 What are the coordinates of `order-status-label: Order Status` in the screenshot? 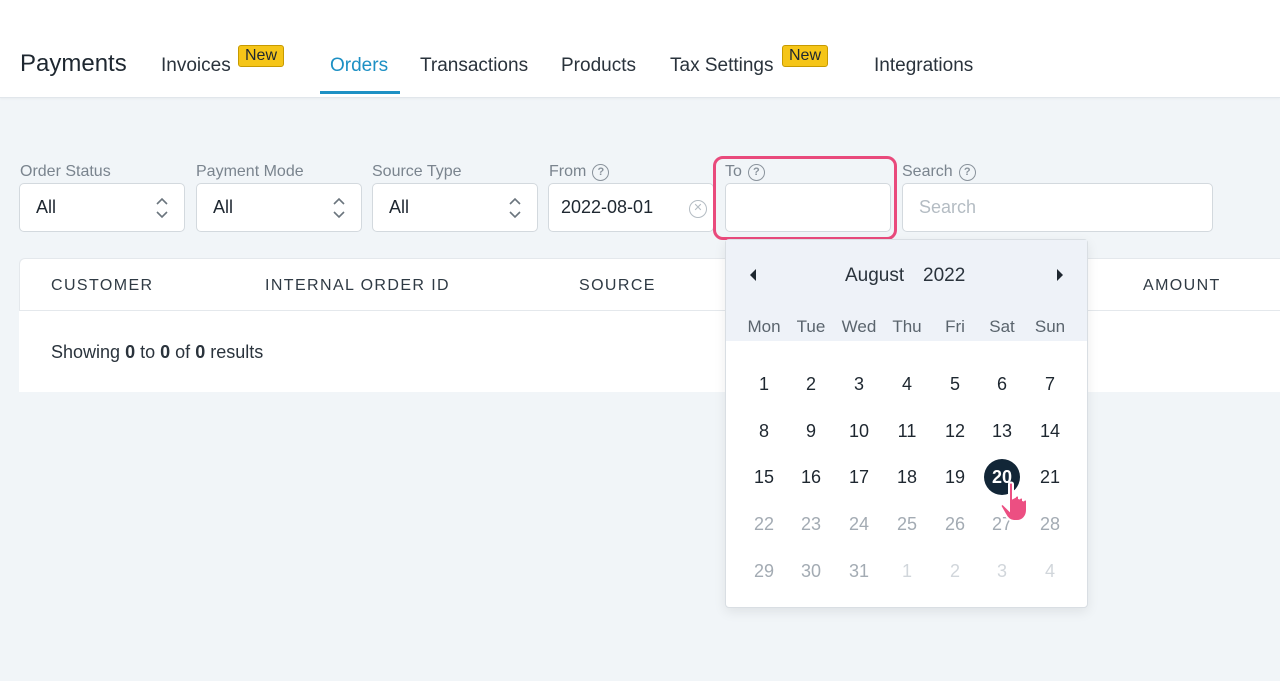 It's located at (65, 172).